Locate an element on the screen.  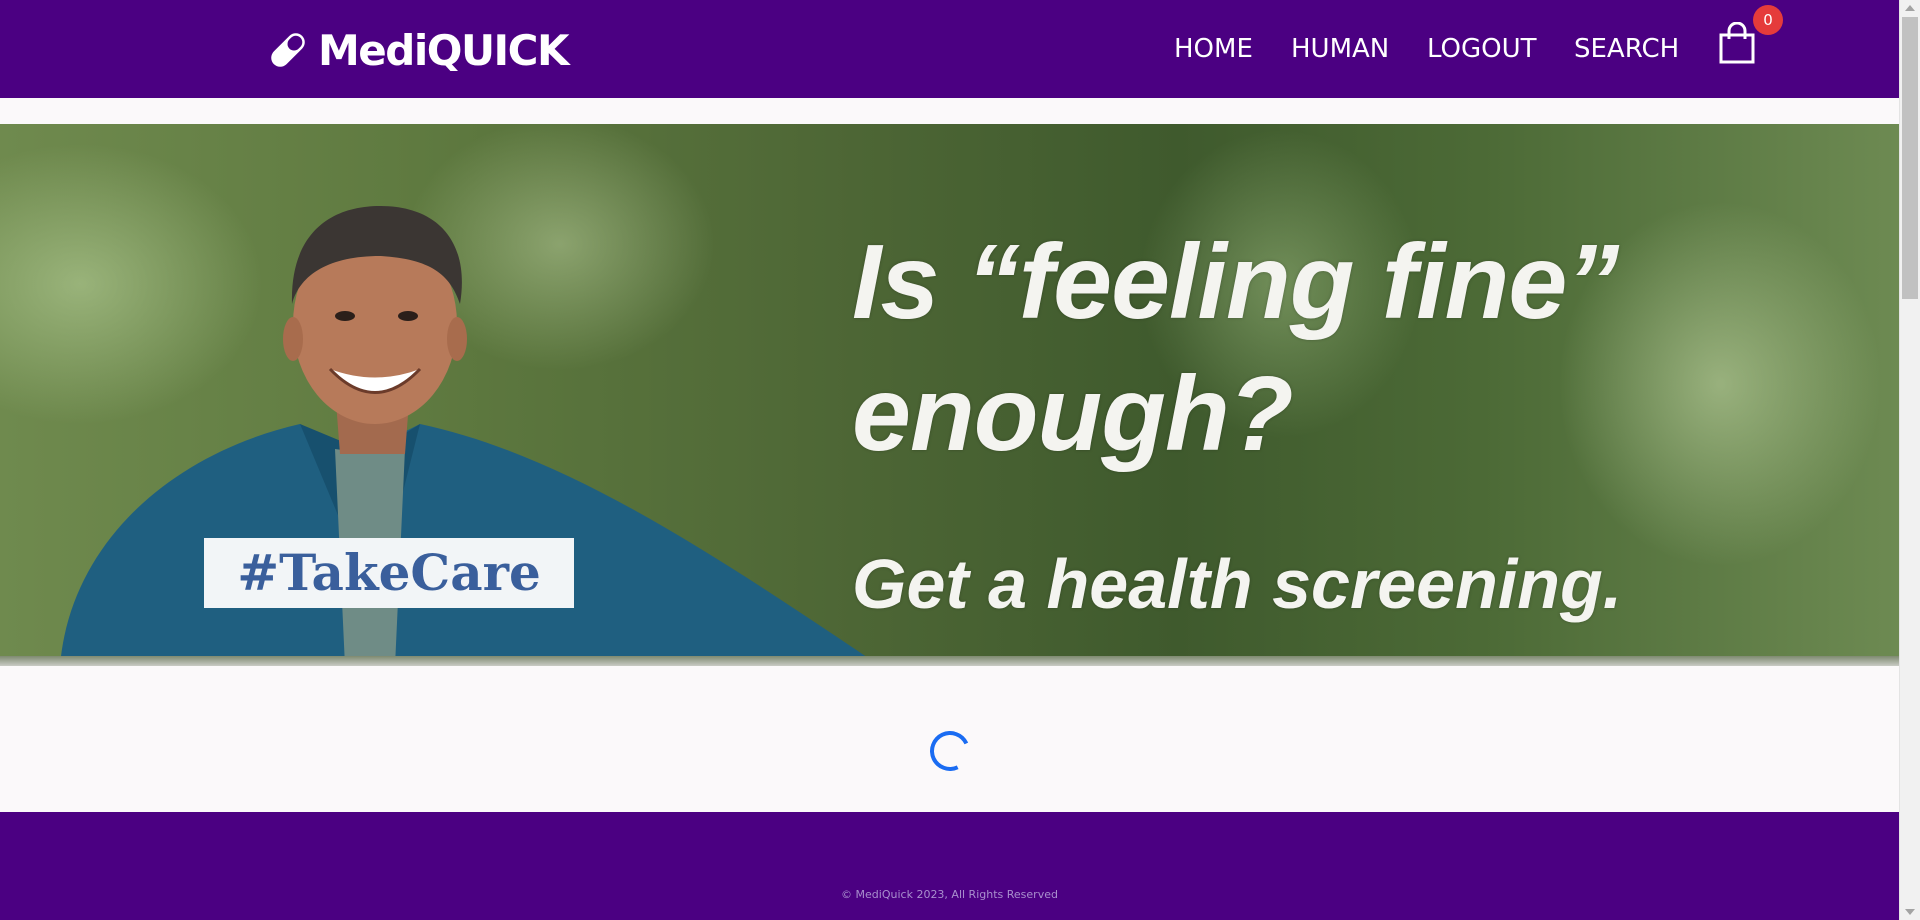
scroll-down-arrow-icon is located at coordinates (1910, 912).